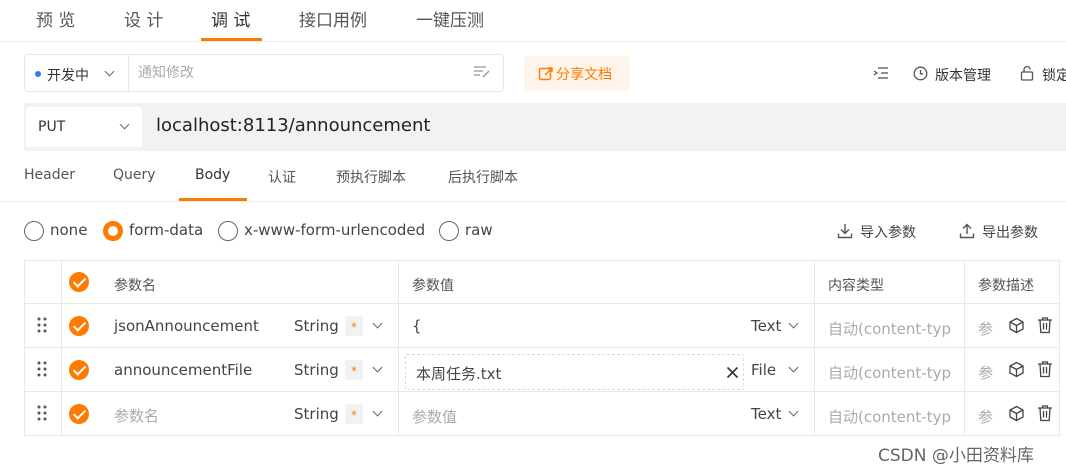 This screenshot has height=473, width=1066. I want to click on clock-icon, so click(920, 73).